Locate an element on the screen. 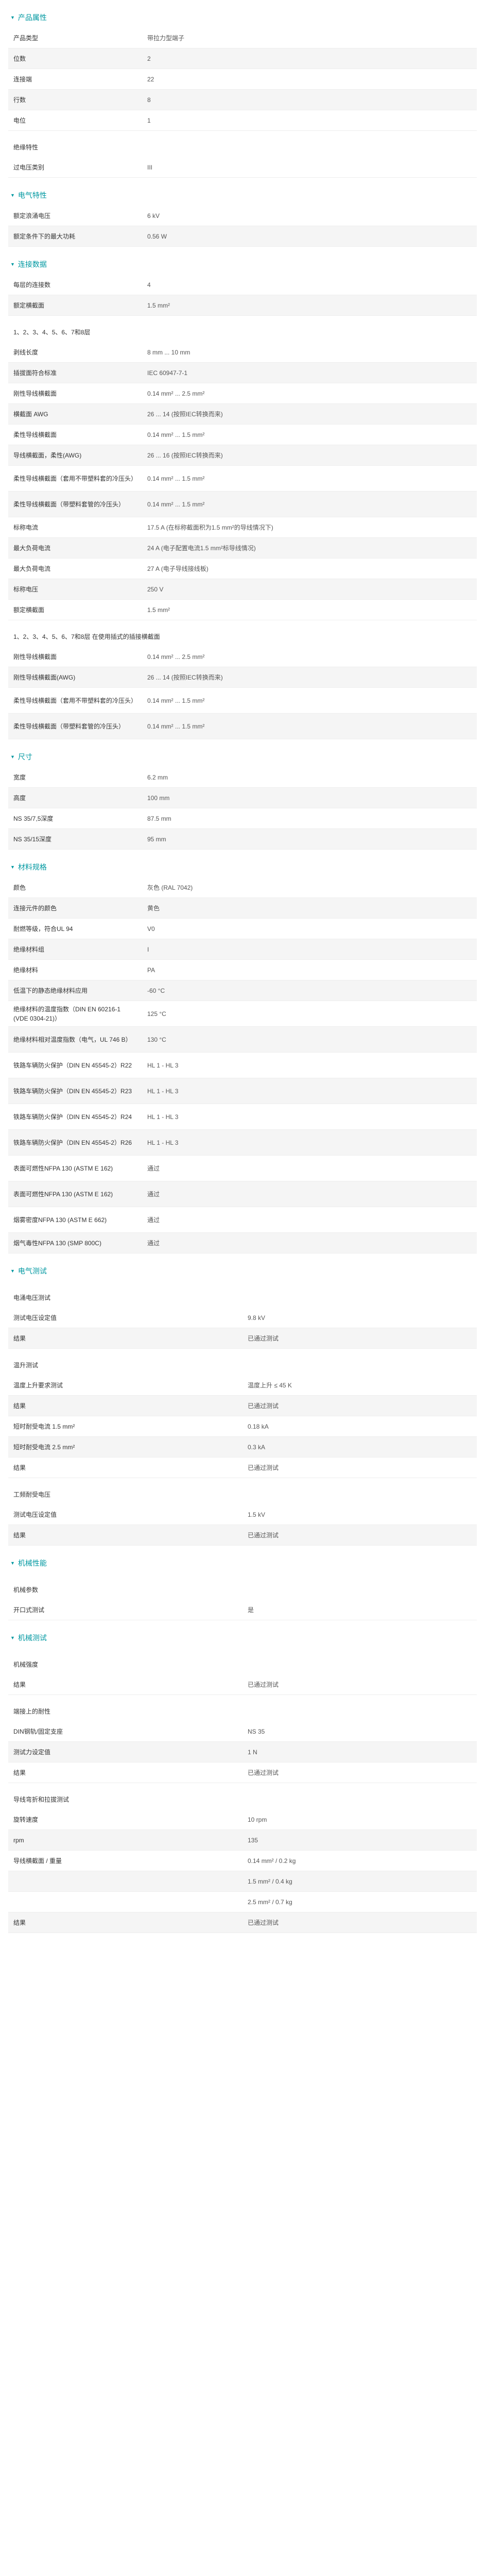  spec-key: 额定条件下的最大功耗 is located at coordinates (75, 236).